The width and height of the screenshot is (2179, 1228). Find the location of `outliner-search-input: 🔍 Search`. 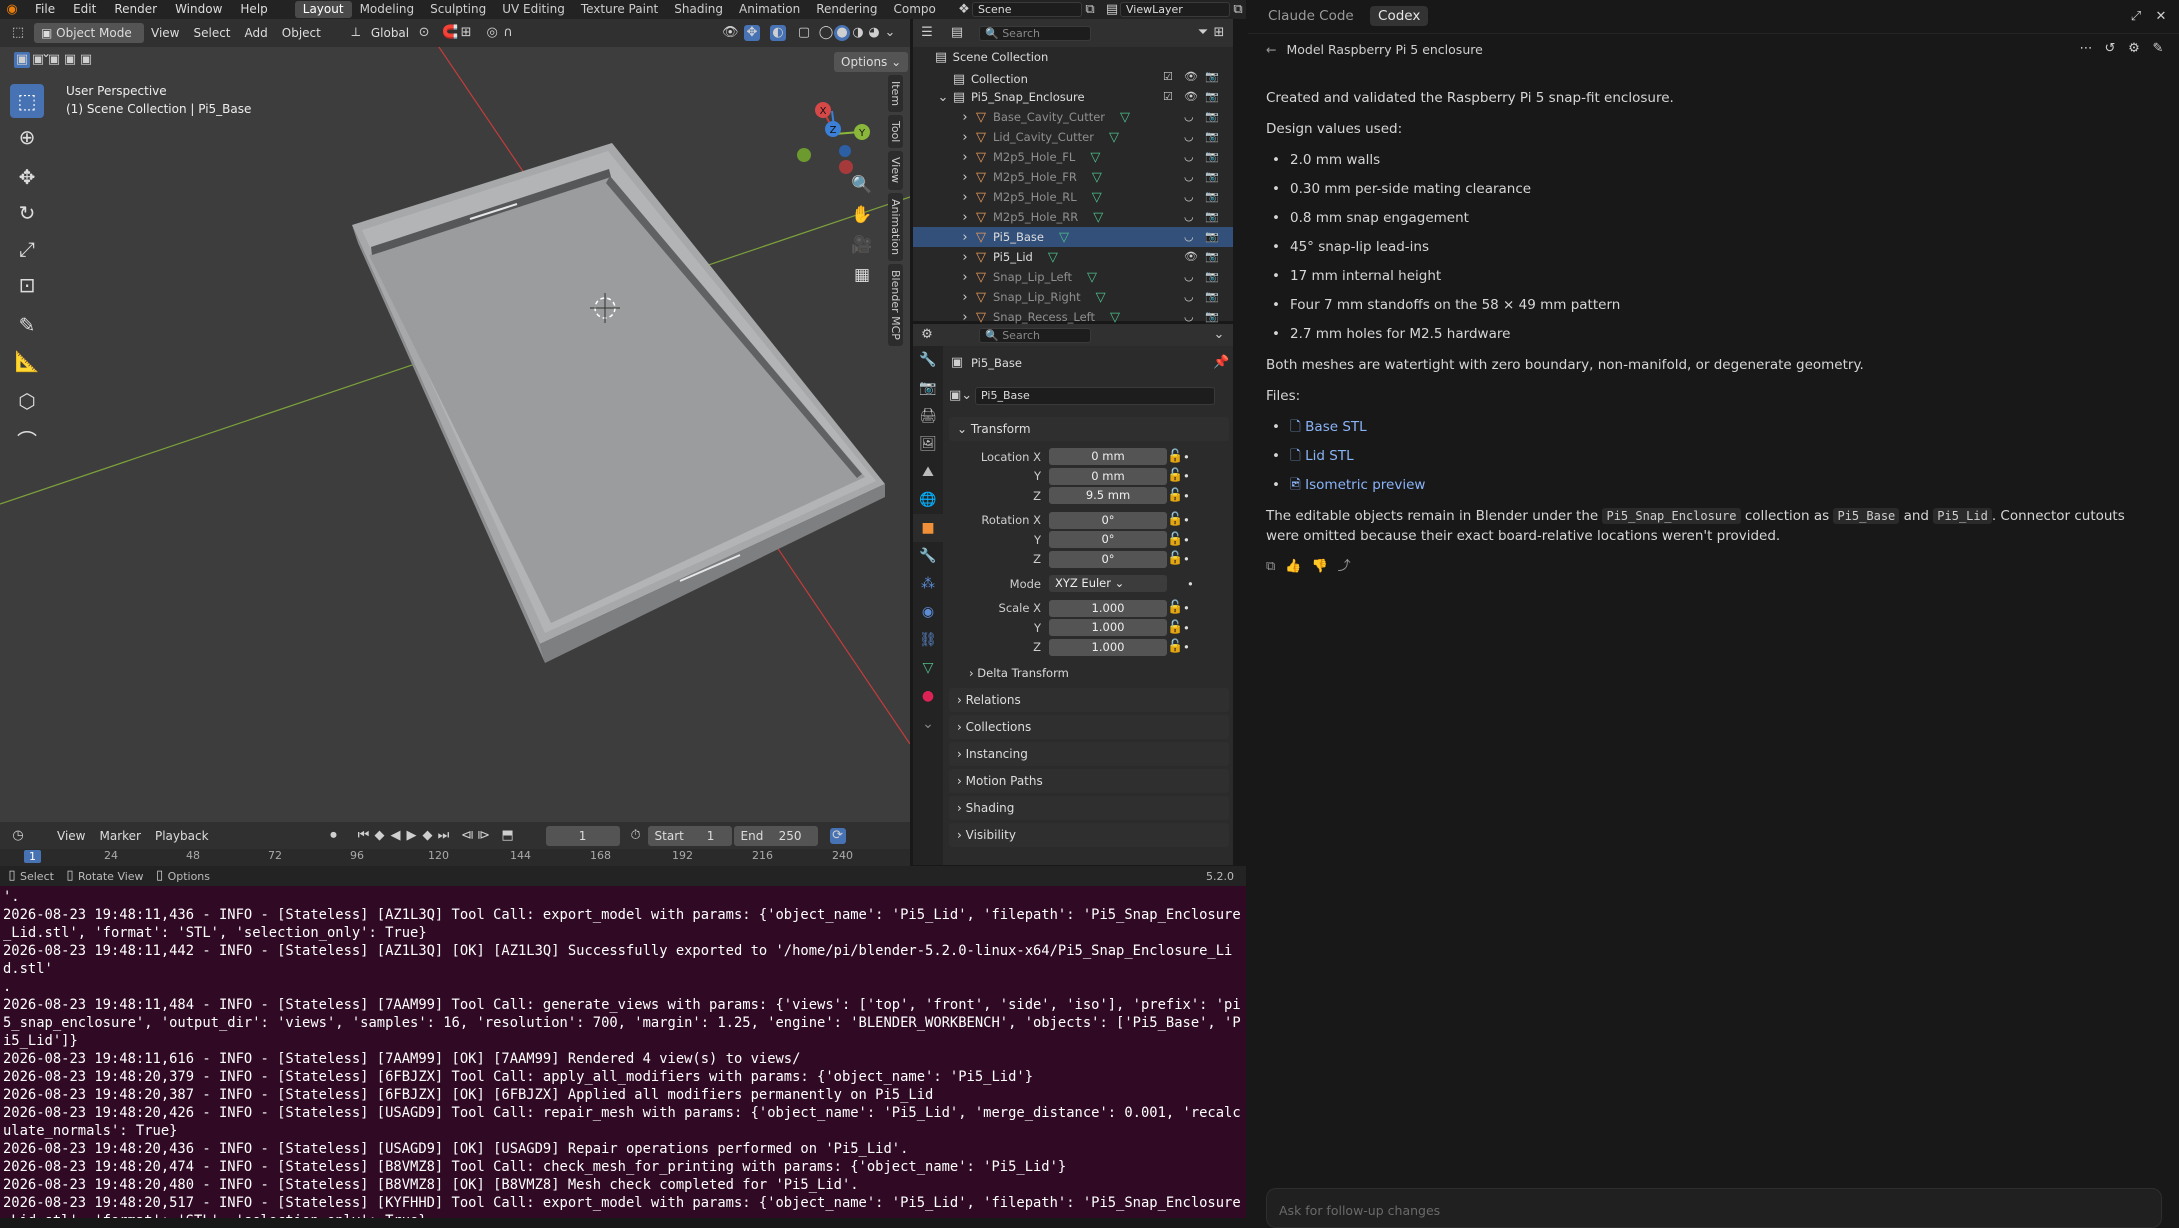

outliner-search-input: 🔍 Search is located at coordinates (1035, 33).